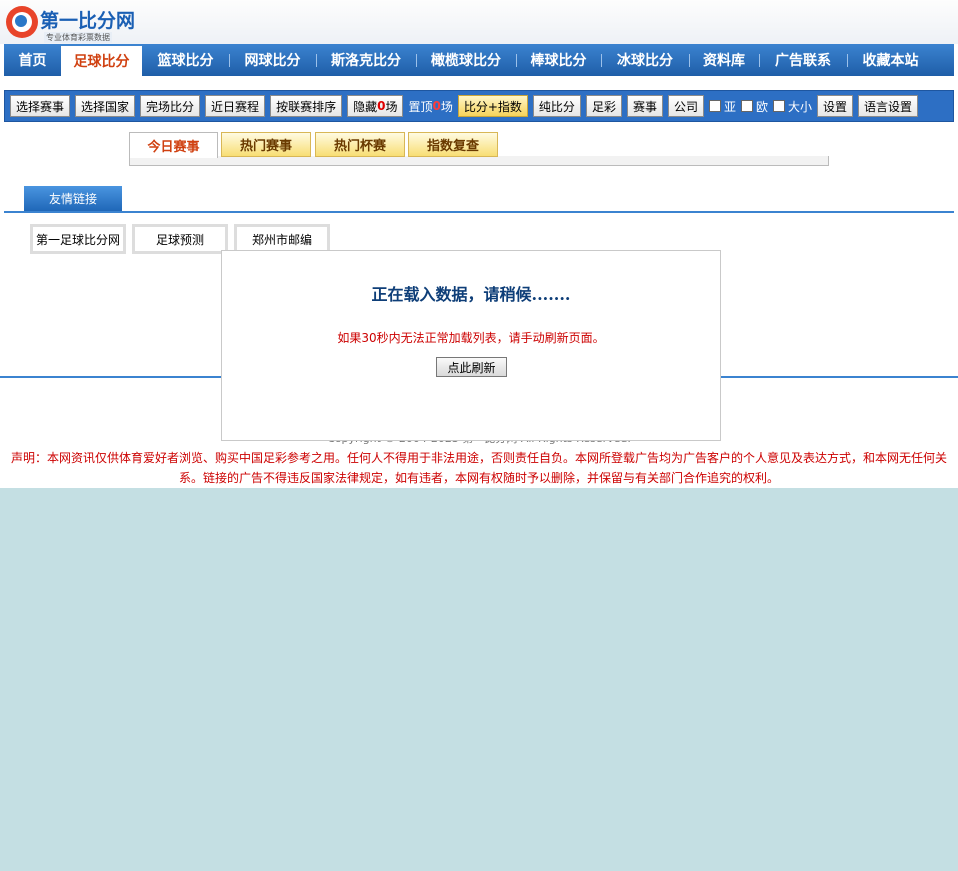  What do you see at coordinates (747, 106) in the screenshot?
I see `euro-checkbox-box` at bounding box center [747, 106].